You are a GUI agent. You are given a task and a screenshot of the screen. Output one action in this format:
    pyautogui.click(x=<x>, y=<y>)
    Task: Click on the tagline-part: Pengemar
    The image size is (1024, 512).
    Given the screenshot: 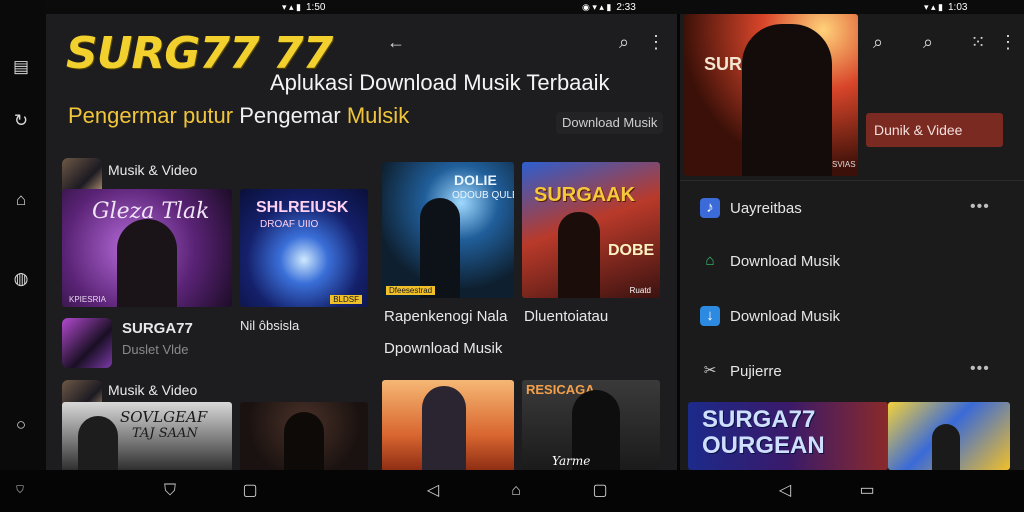 What is the action you would take?
    pyautogui.click(x=290, y=115)
    